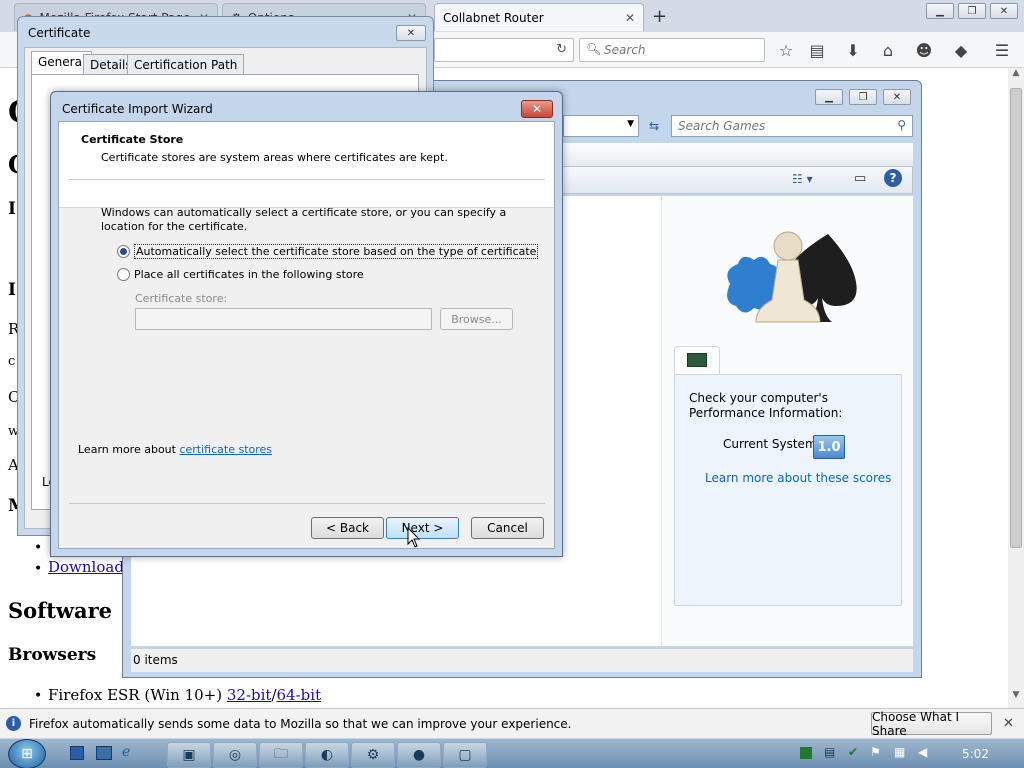  I want to click on tray-icon, so click(806, 753).